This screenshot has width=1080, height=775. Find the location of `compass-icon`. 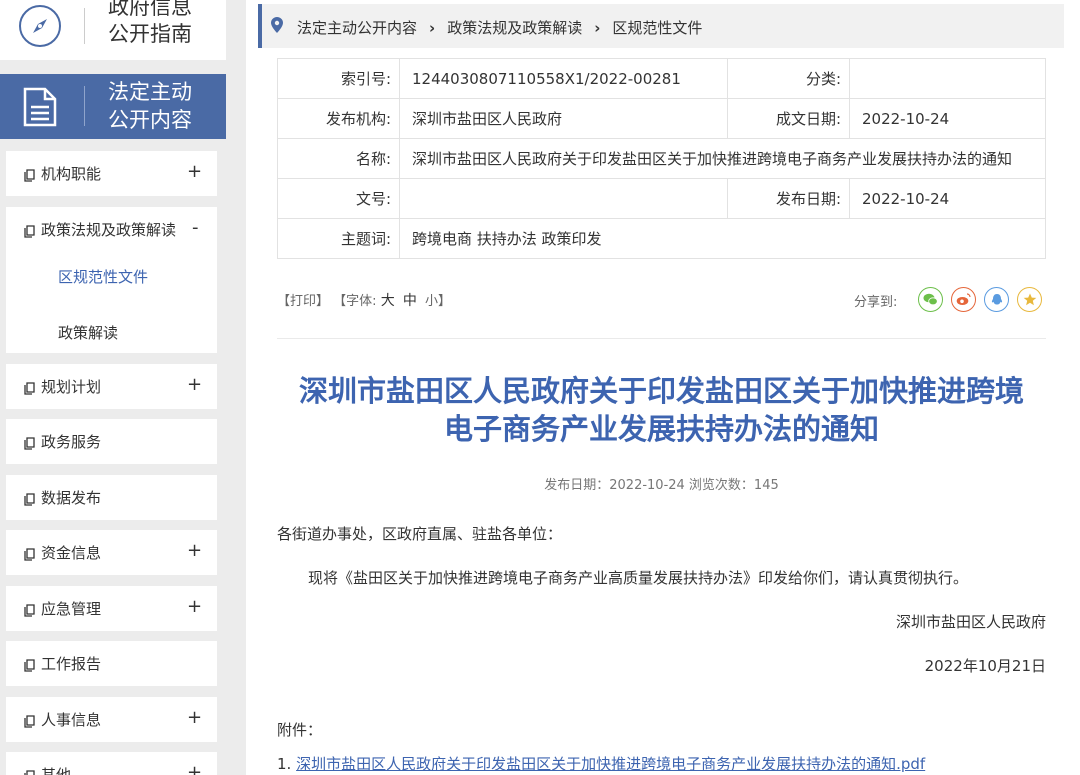

compass-icon is located at coordinates (40, 26).